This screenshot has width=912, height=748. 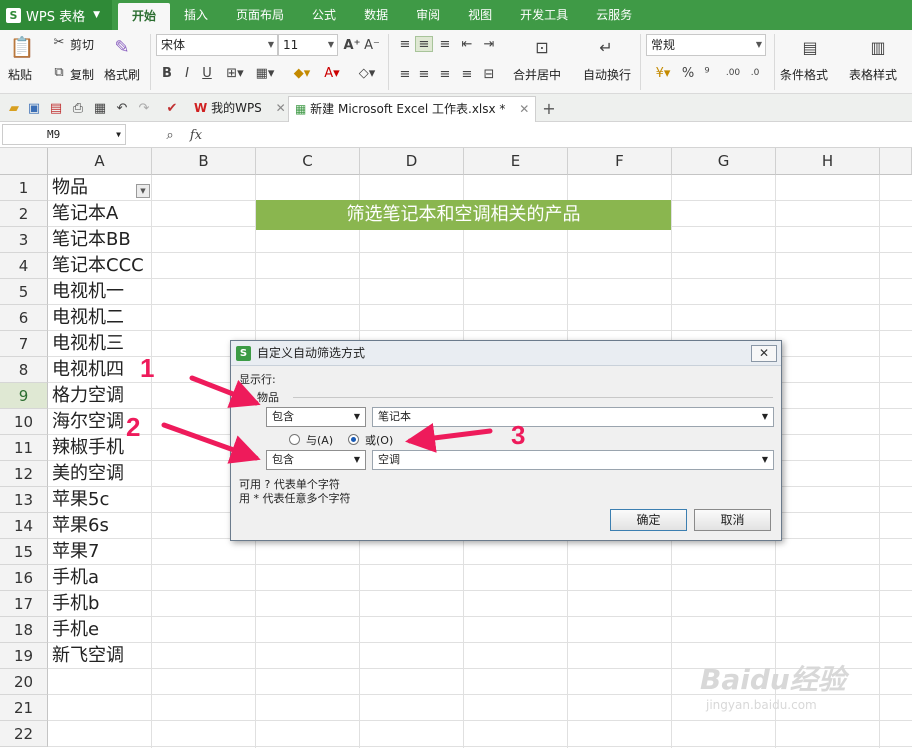 What do you see at coordinates (707, 73) in the screenshot?
I see `thousands-button: ⁹` at bounding box center [707, 73].